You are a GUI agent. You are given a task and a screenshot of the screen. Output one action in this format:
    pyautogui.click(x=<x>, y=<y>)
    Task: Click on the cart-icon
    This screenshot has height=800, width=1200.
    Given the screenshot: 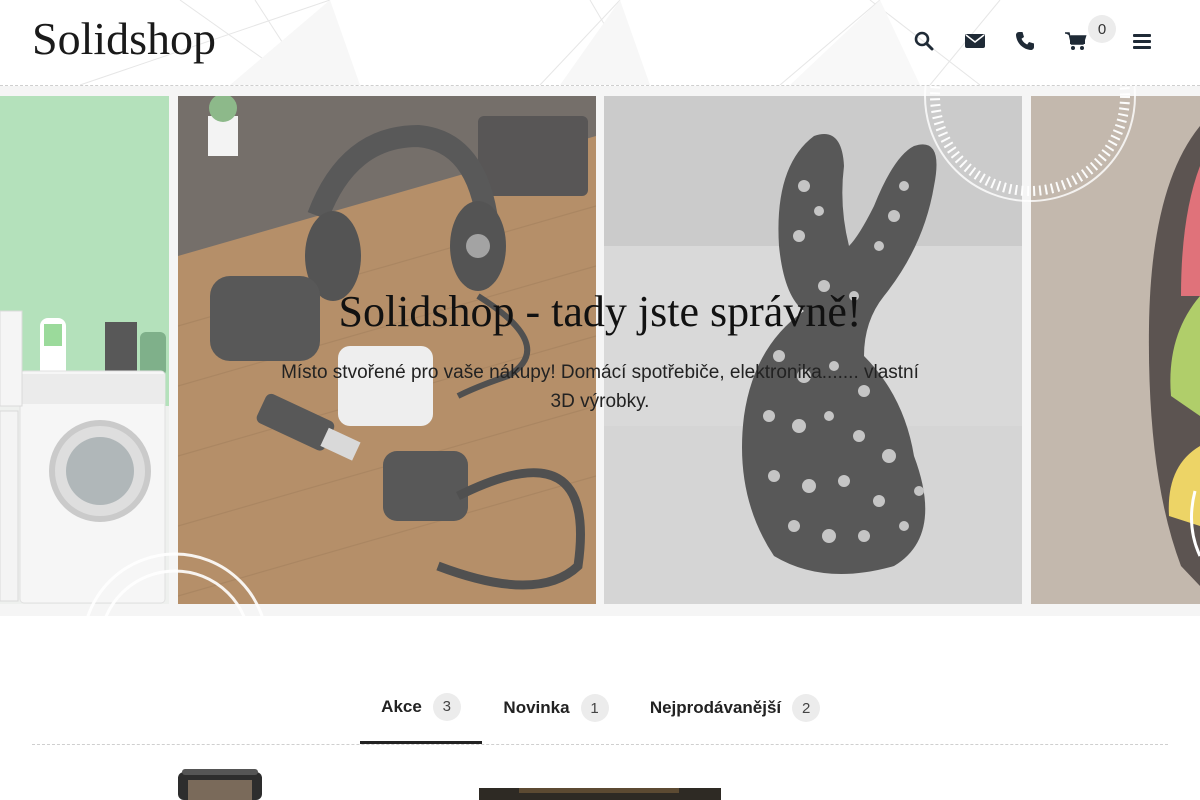 What is the action you would take?
    pyautogui.click(x=1076, y=41)
    